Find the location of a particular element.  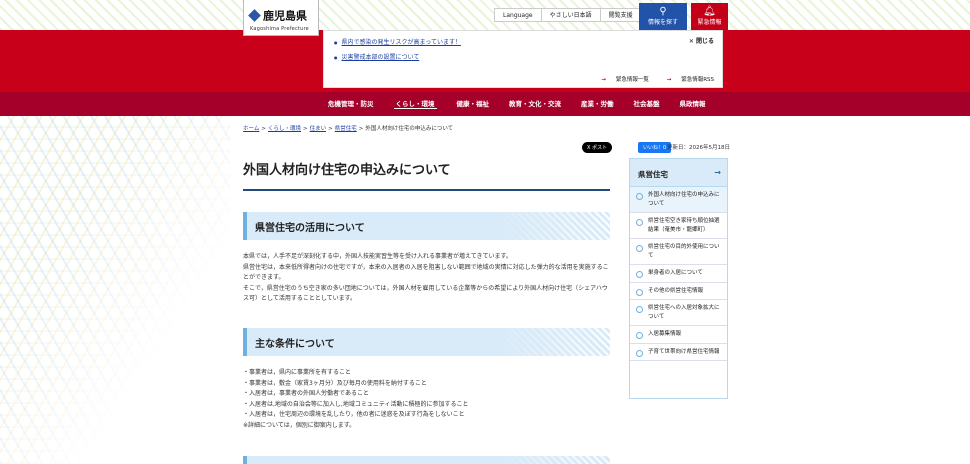

close-alert-button: ✕ 閉じる is located at coordinates (701, 40).